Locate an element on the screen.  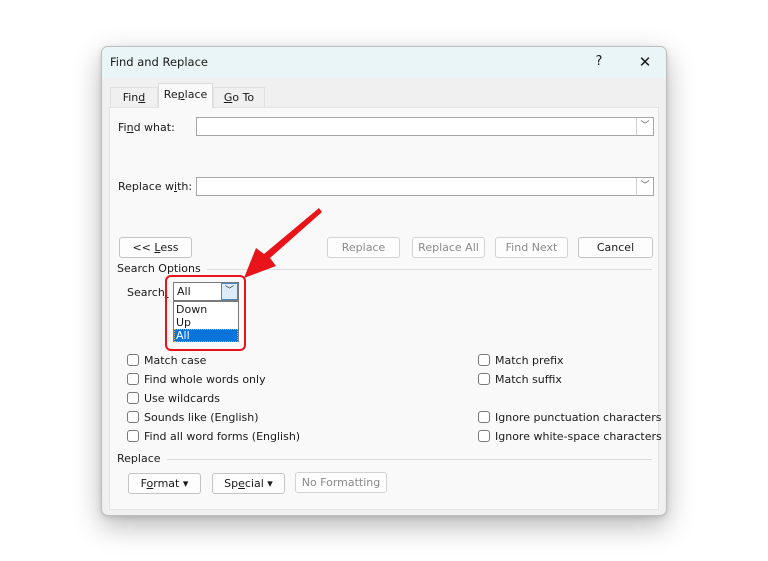
option-up: Up is located at coordinates (206, 322).